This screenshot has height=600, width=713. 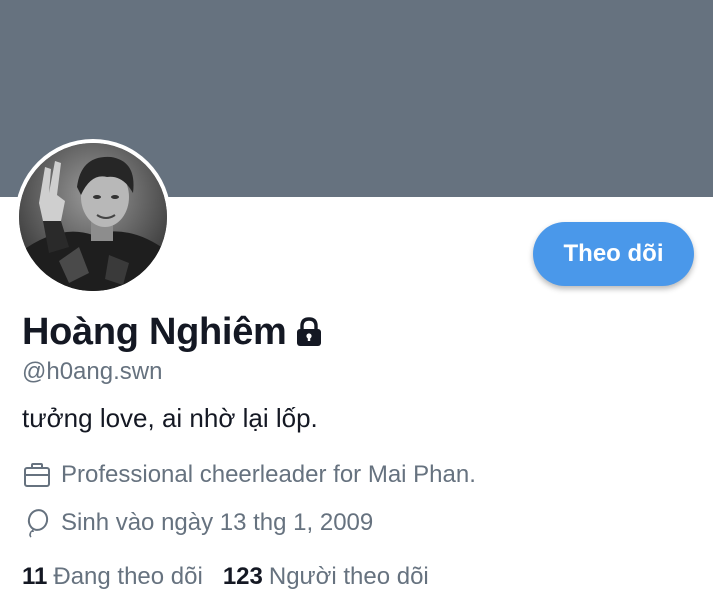 I want to click on profile-bio: tưởng love, ai nhờ lại lốp., so click(x=170, y=418).